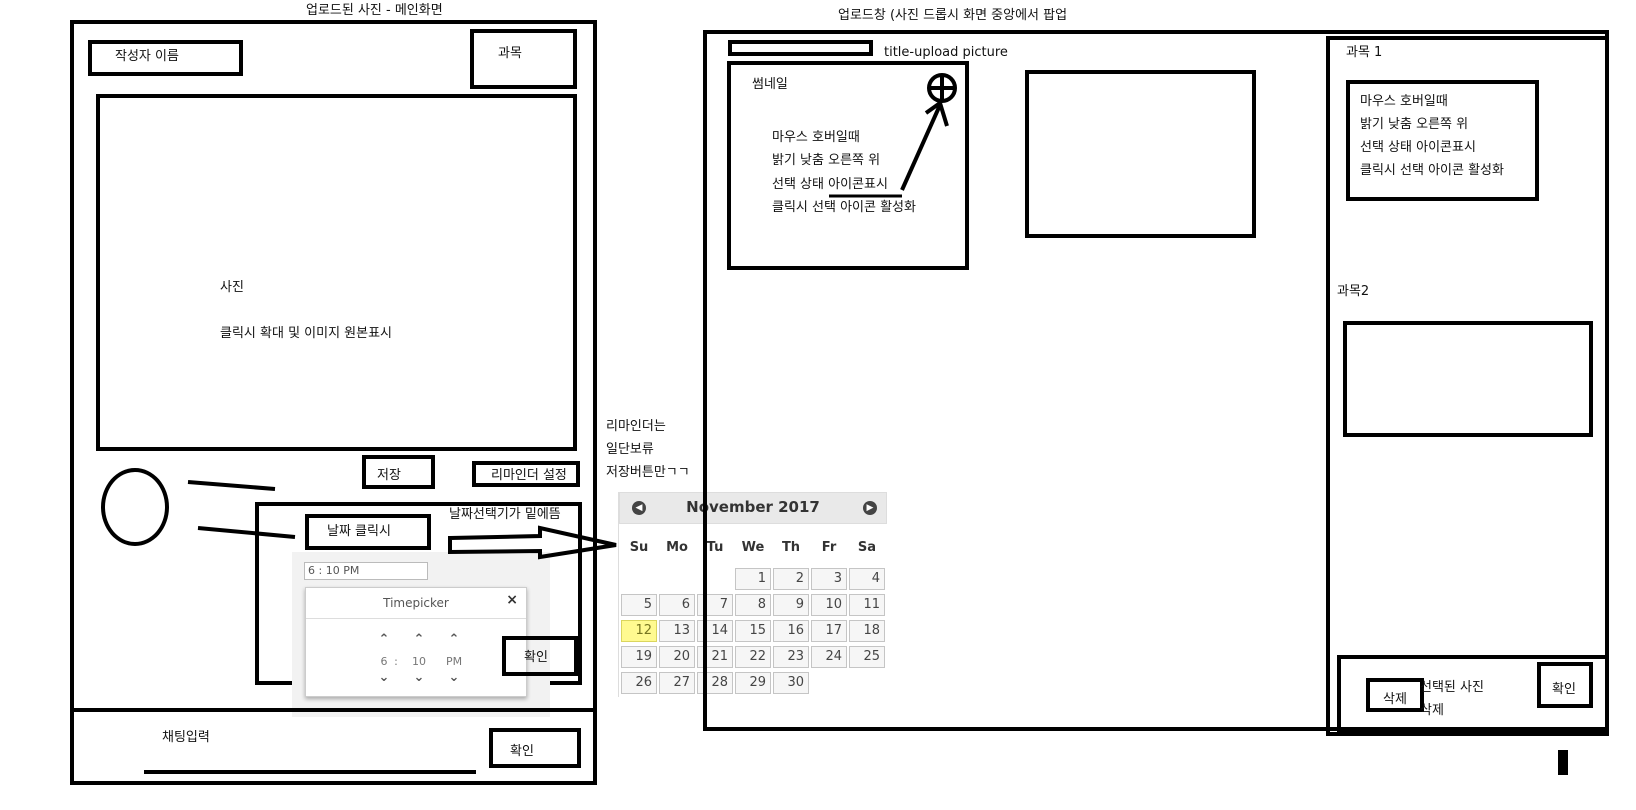  Describe the element at coordinates (532, 542) in the screenshot. I see `date-picker-arrow` at that location.